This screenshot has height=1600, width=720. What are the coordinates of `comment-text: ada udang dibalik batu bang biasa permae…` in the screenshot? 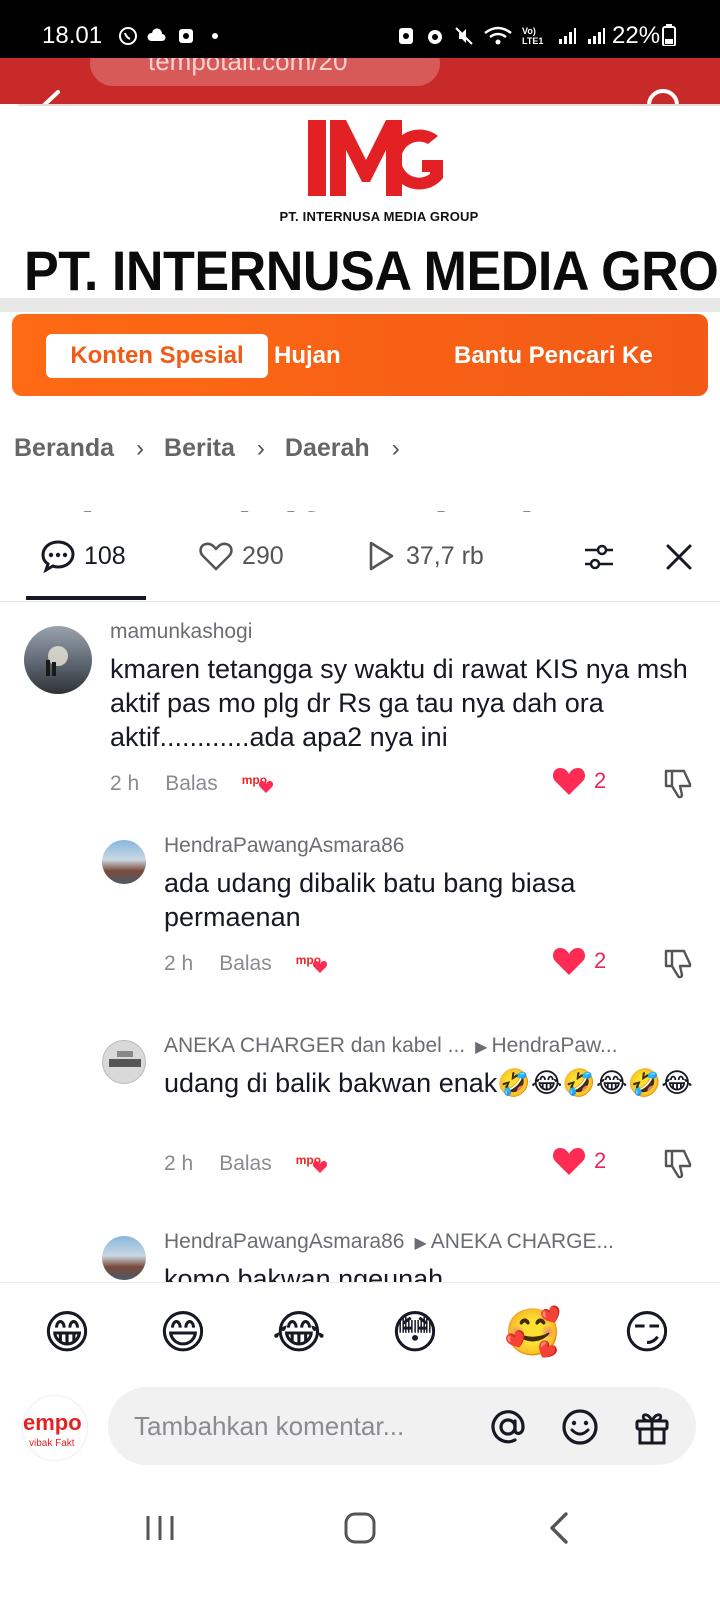 It's located at (370, 900).